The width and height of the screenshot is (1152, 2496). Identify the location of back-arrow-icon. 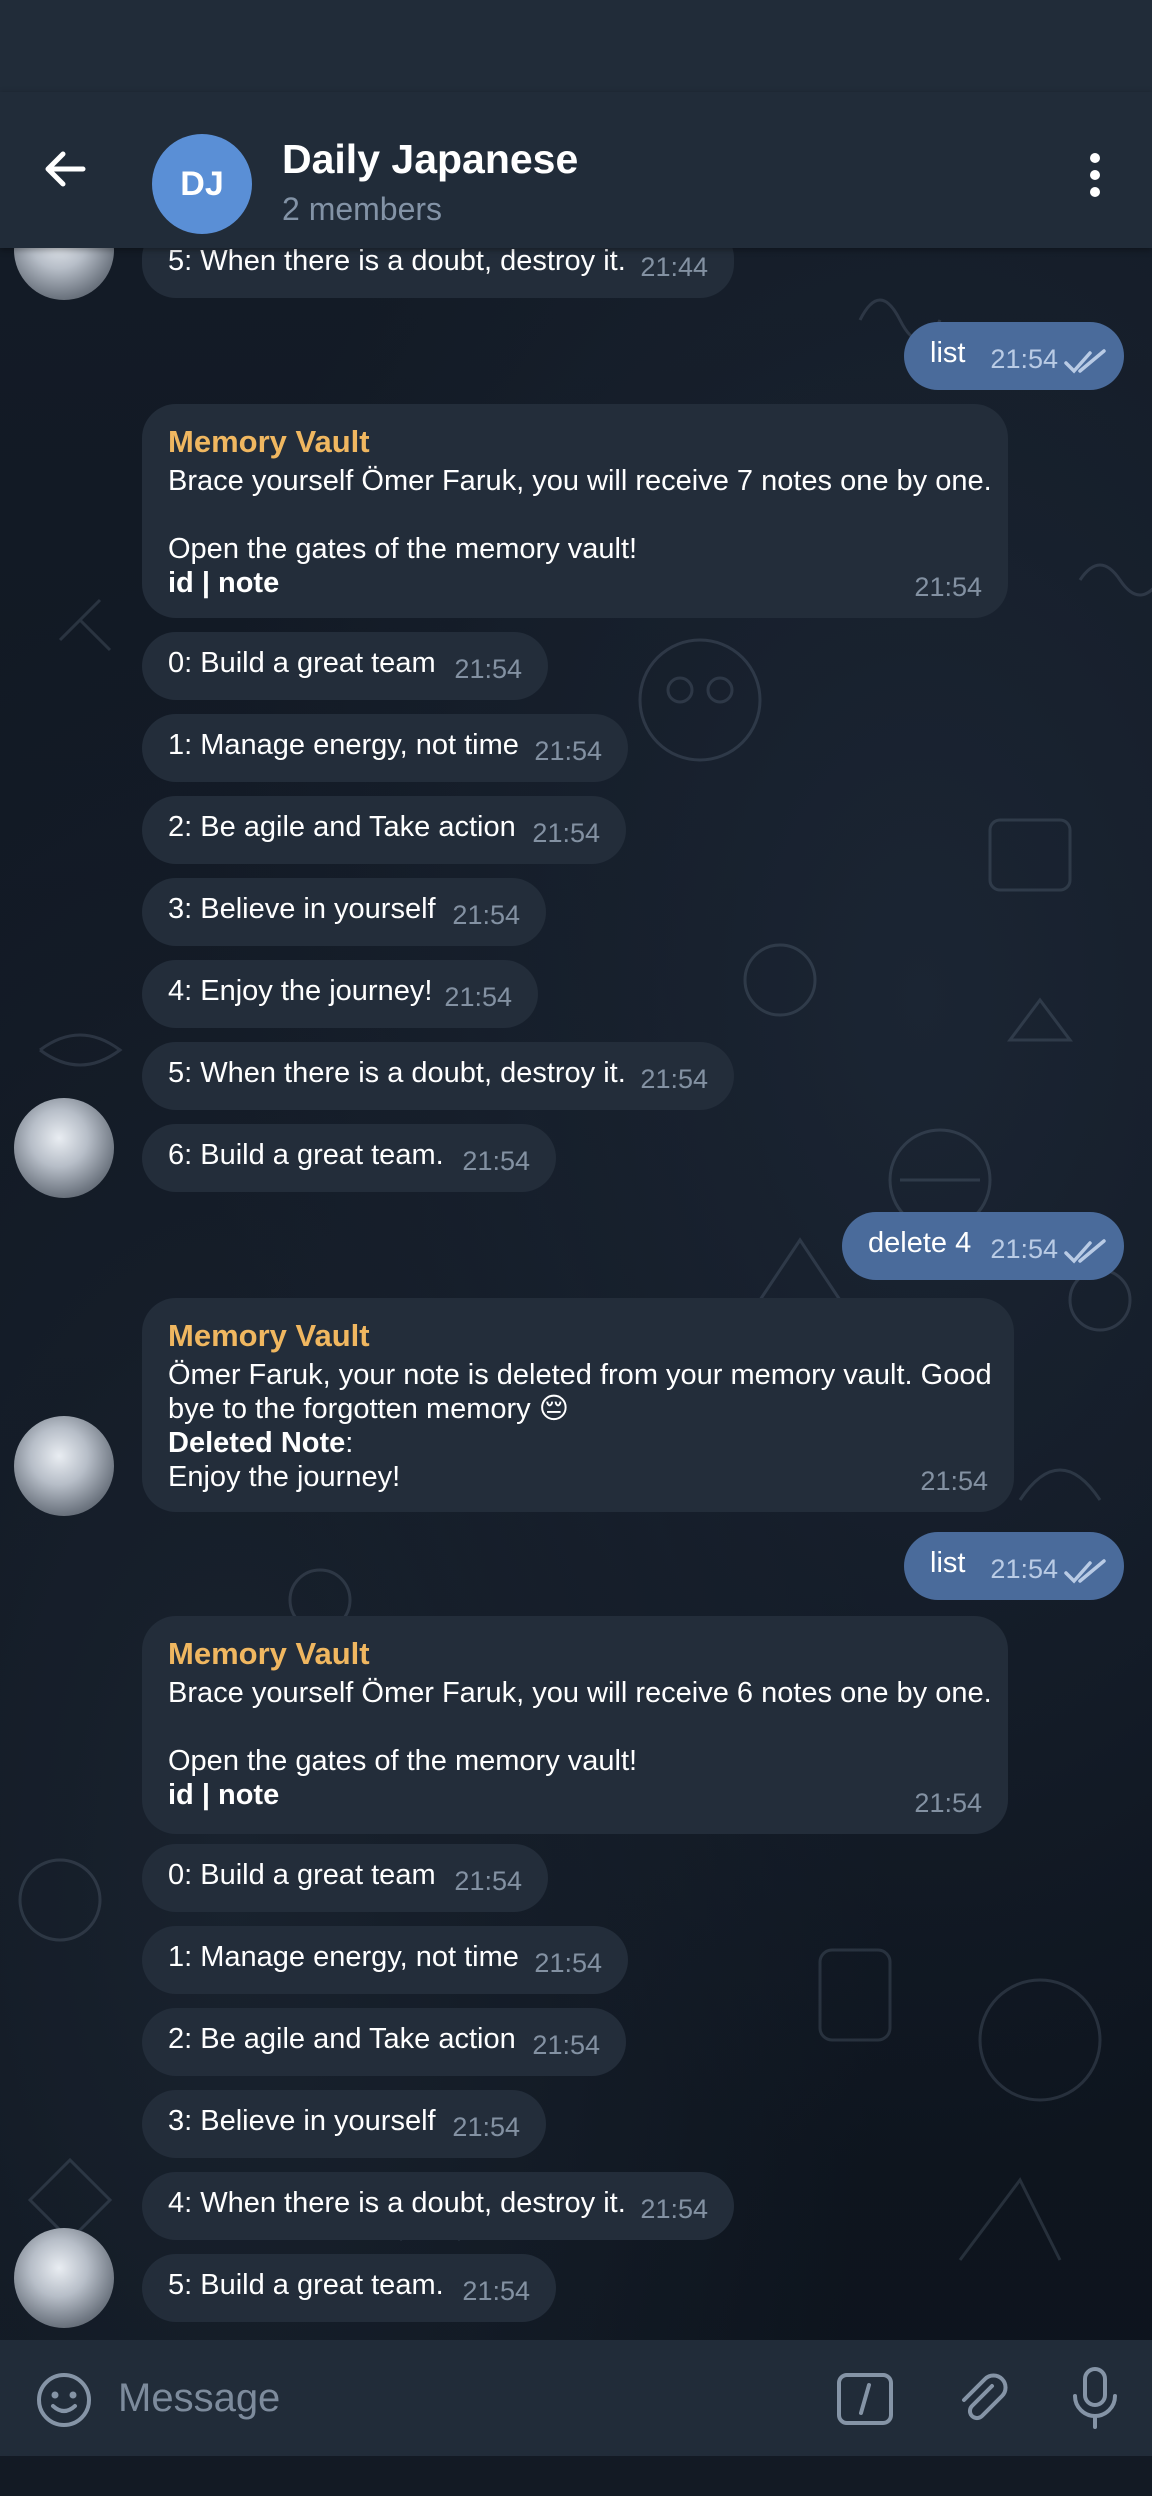
(65, 169).